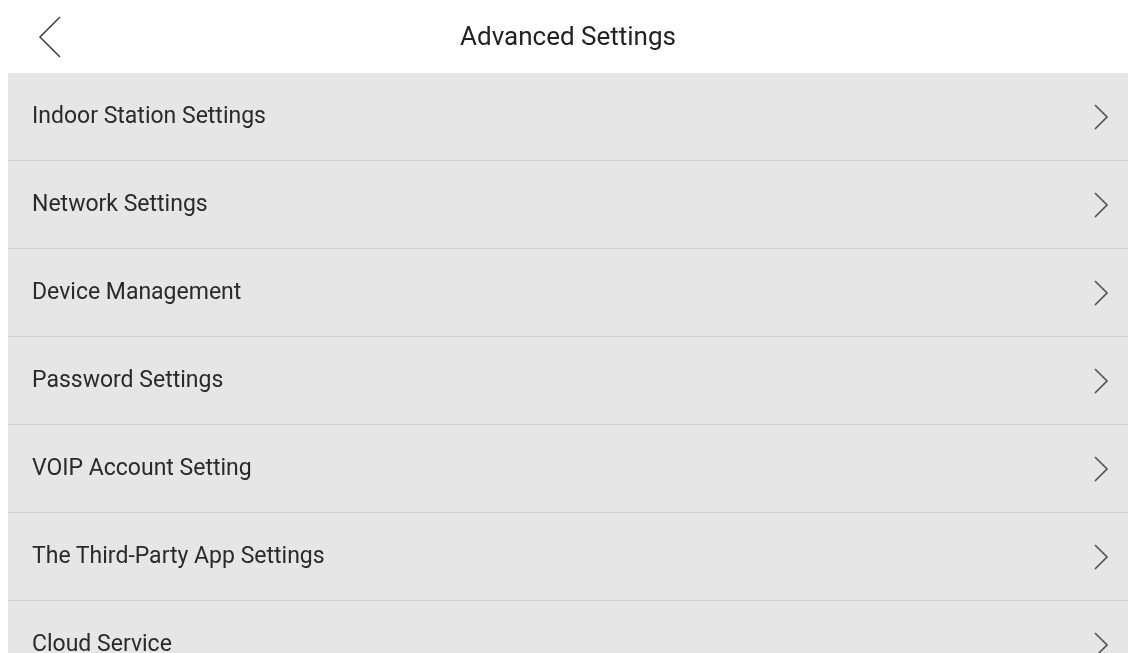 The width and height of the screenshot is (1136, 653). What do you see at coordinates (568, 293) in the screenshot?
I see `settings-row: Device Management` at bounding box center [568, 293].